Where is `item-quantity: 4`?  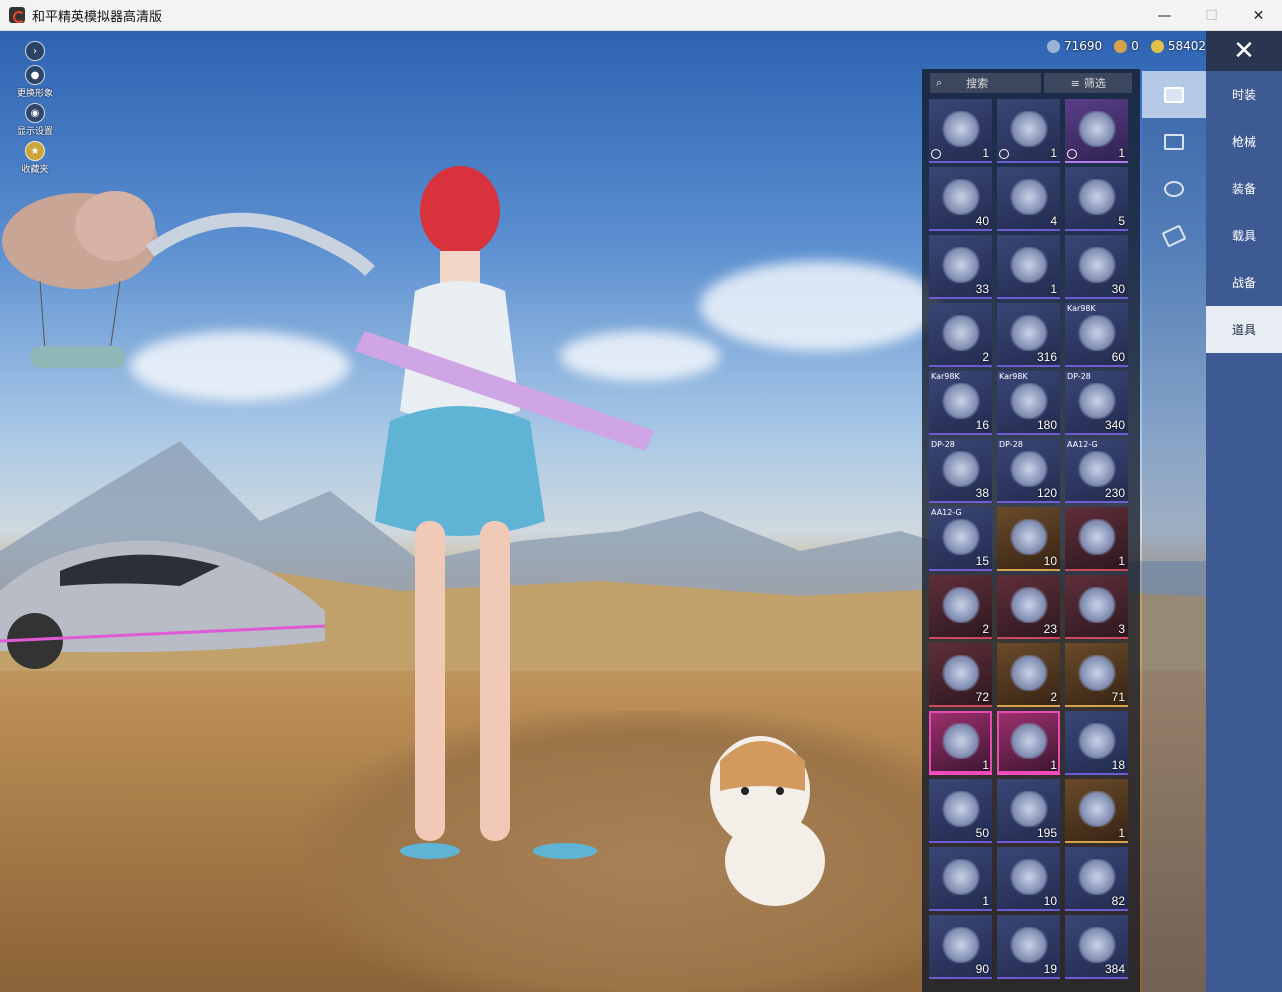
item-quantity: 4 is located at coordinates (1053, 221).